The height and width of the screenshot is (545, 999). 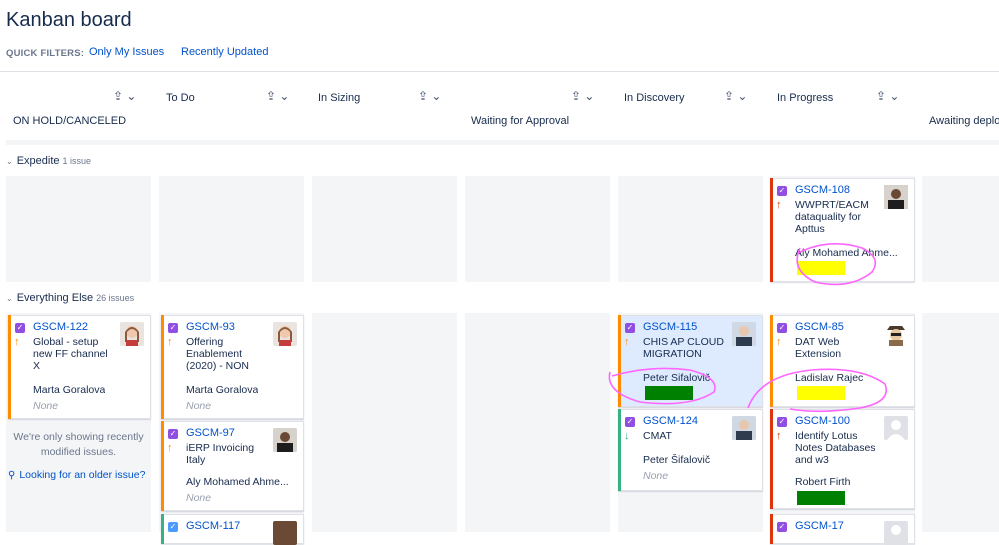 What do you see at coordinates (60, 327) in the screenshot?
I see `issue-key: GSCM-122` at bounding box center [60, 327].